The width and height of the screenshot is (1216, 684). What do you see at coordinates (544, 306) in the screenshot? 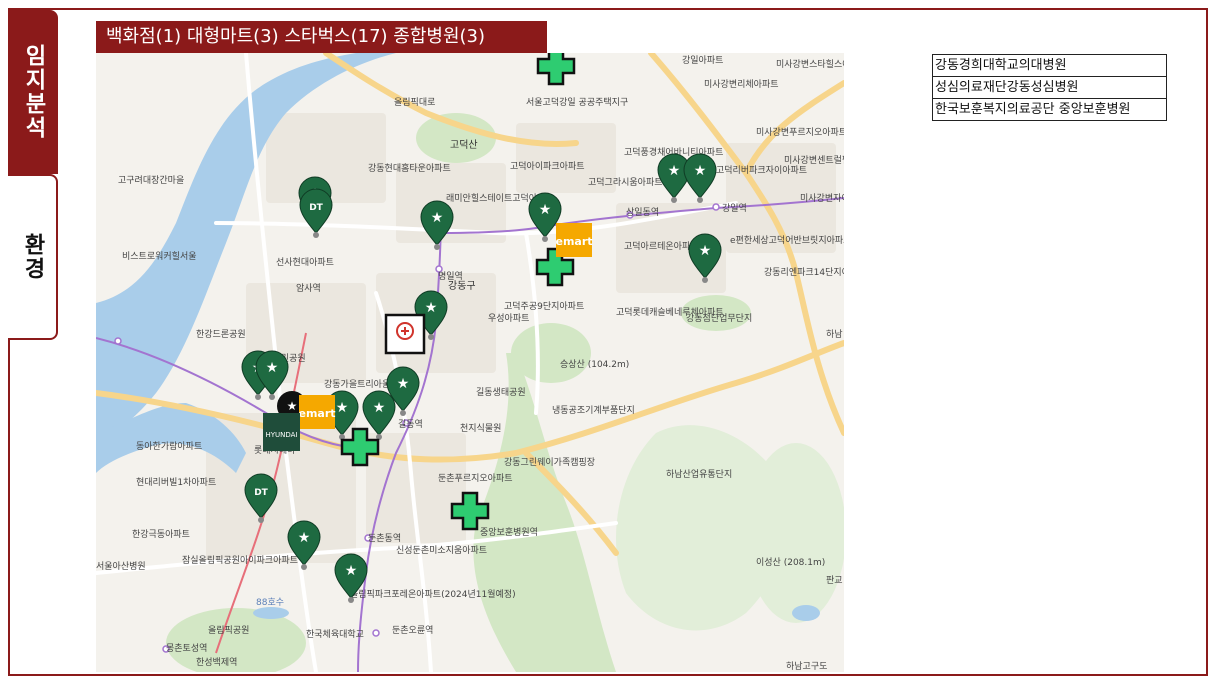
I see `map-label: 고덕주공9단지아파트` at bounding box center [544, 306].